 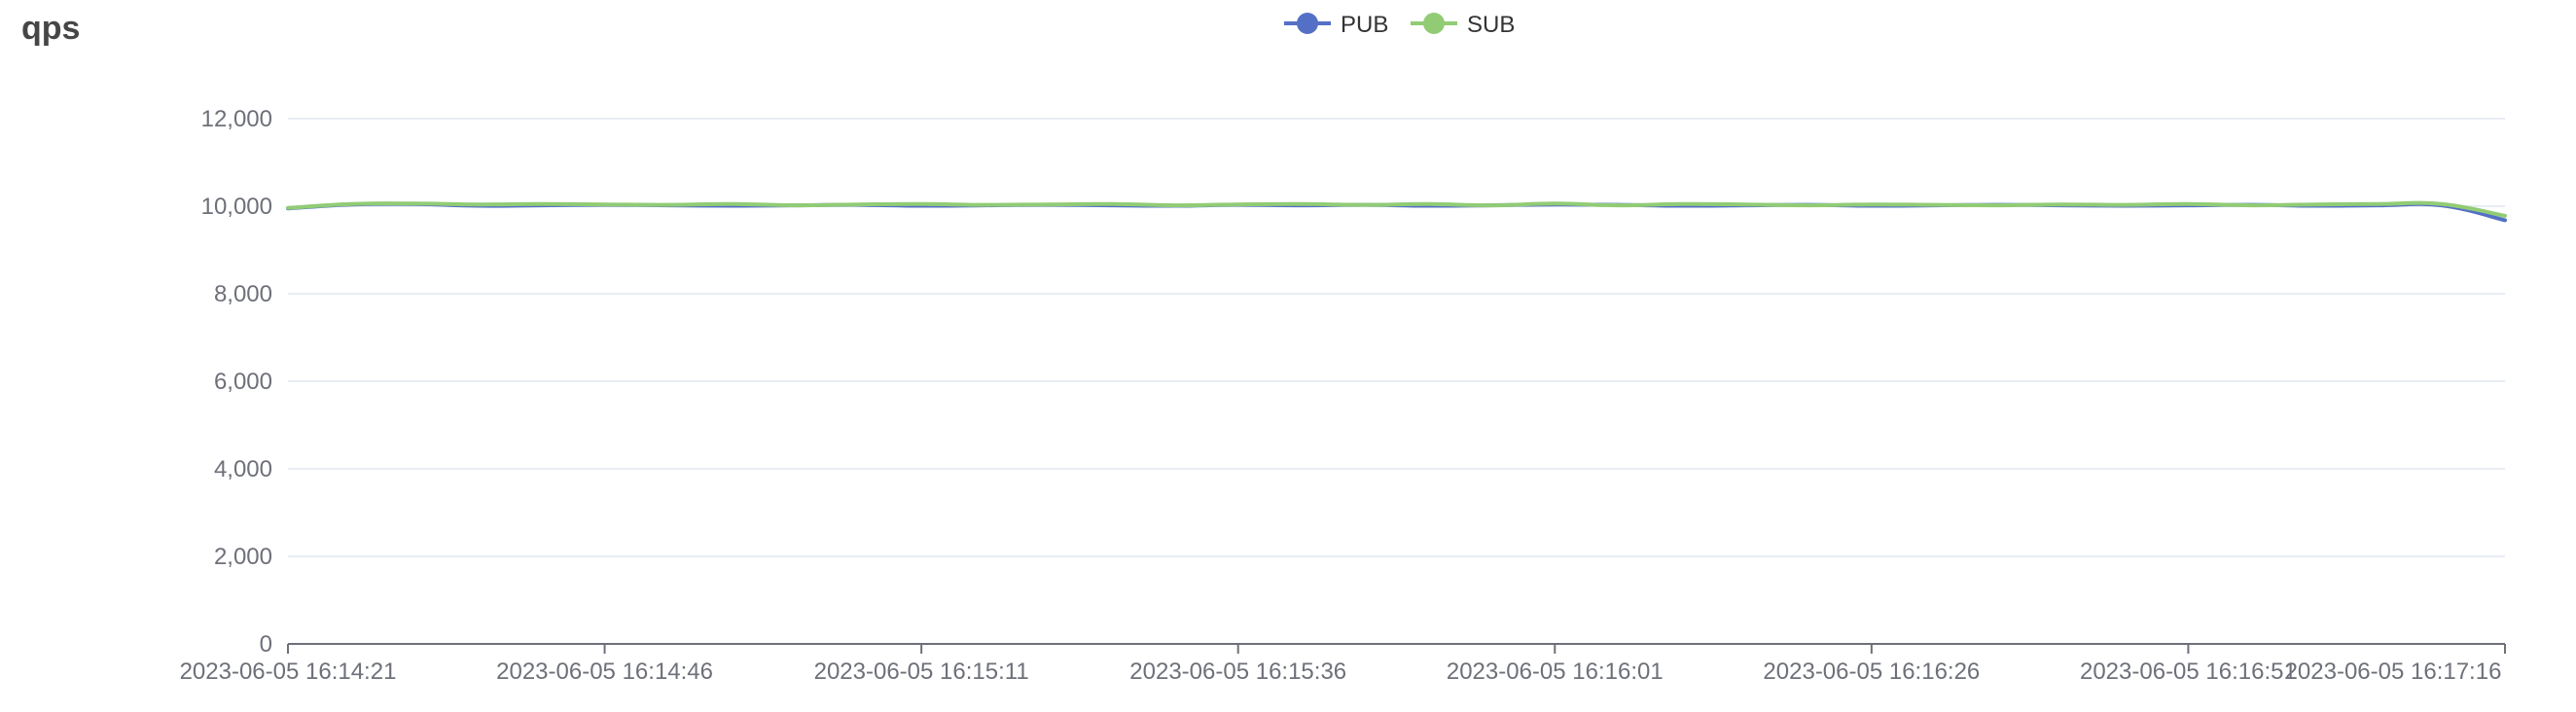 I want to click on x-tick-label: 2023-06-05 16:16:51, so click(x=2188, y=672).